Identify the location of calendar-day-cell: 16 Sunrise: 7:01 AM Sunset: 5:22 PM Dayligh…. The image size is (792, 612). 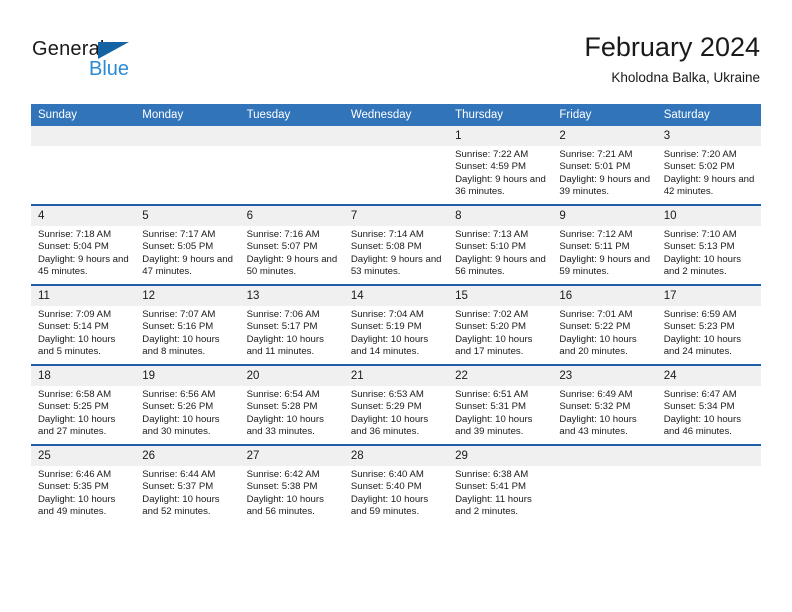
(604, 324).